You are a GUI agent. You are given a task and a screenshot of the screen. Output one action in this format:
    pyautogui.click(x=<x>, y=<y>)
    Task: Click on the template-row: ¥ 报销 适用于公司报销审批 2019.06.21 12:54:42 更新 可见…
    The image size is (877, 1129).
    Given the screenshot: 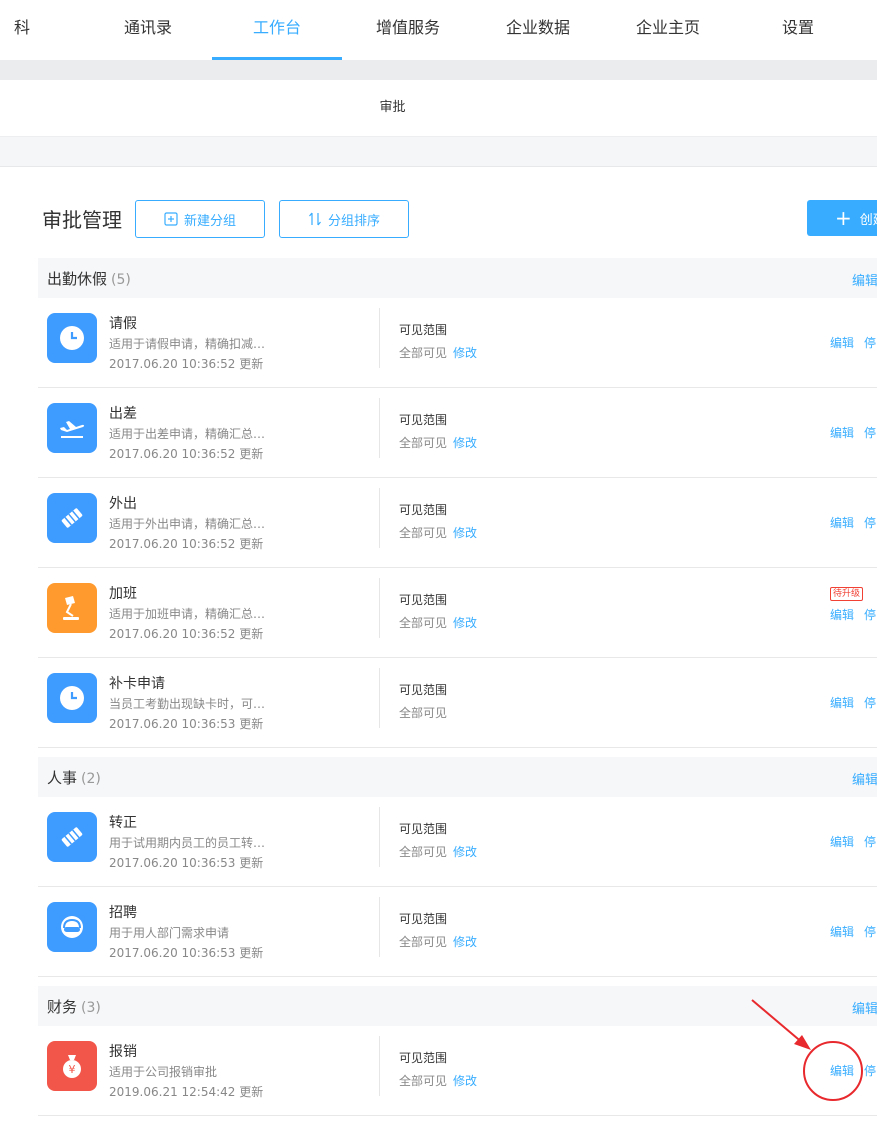 What is the action you would take?
    pyautogui.click(x=457, y=1071)
    